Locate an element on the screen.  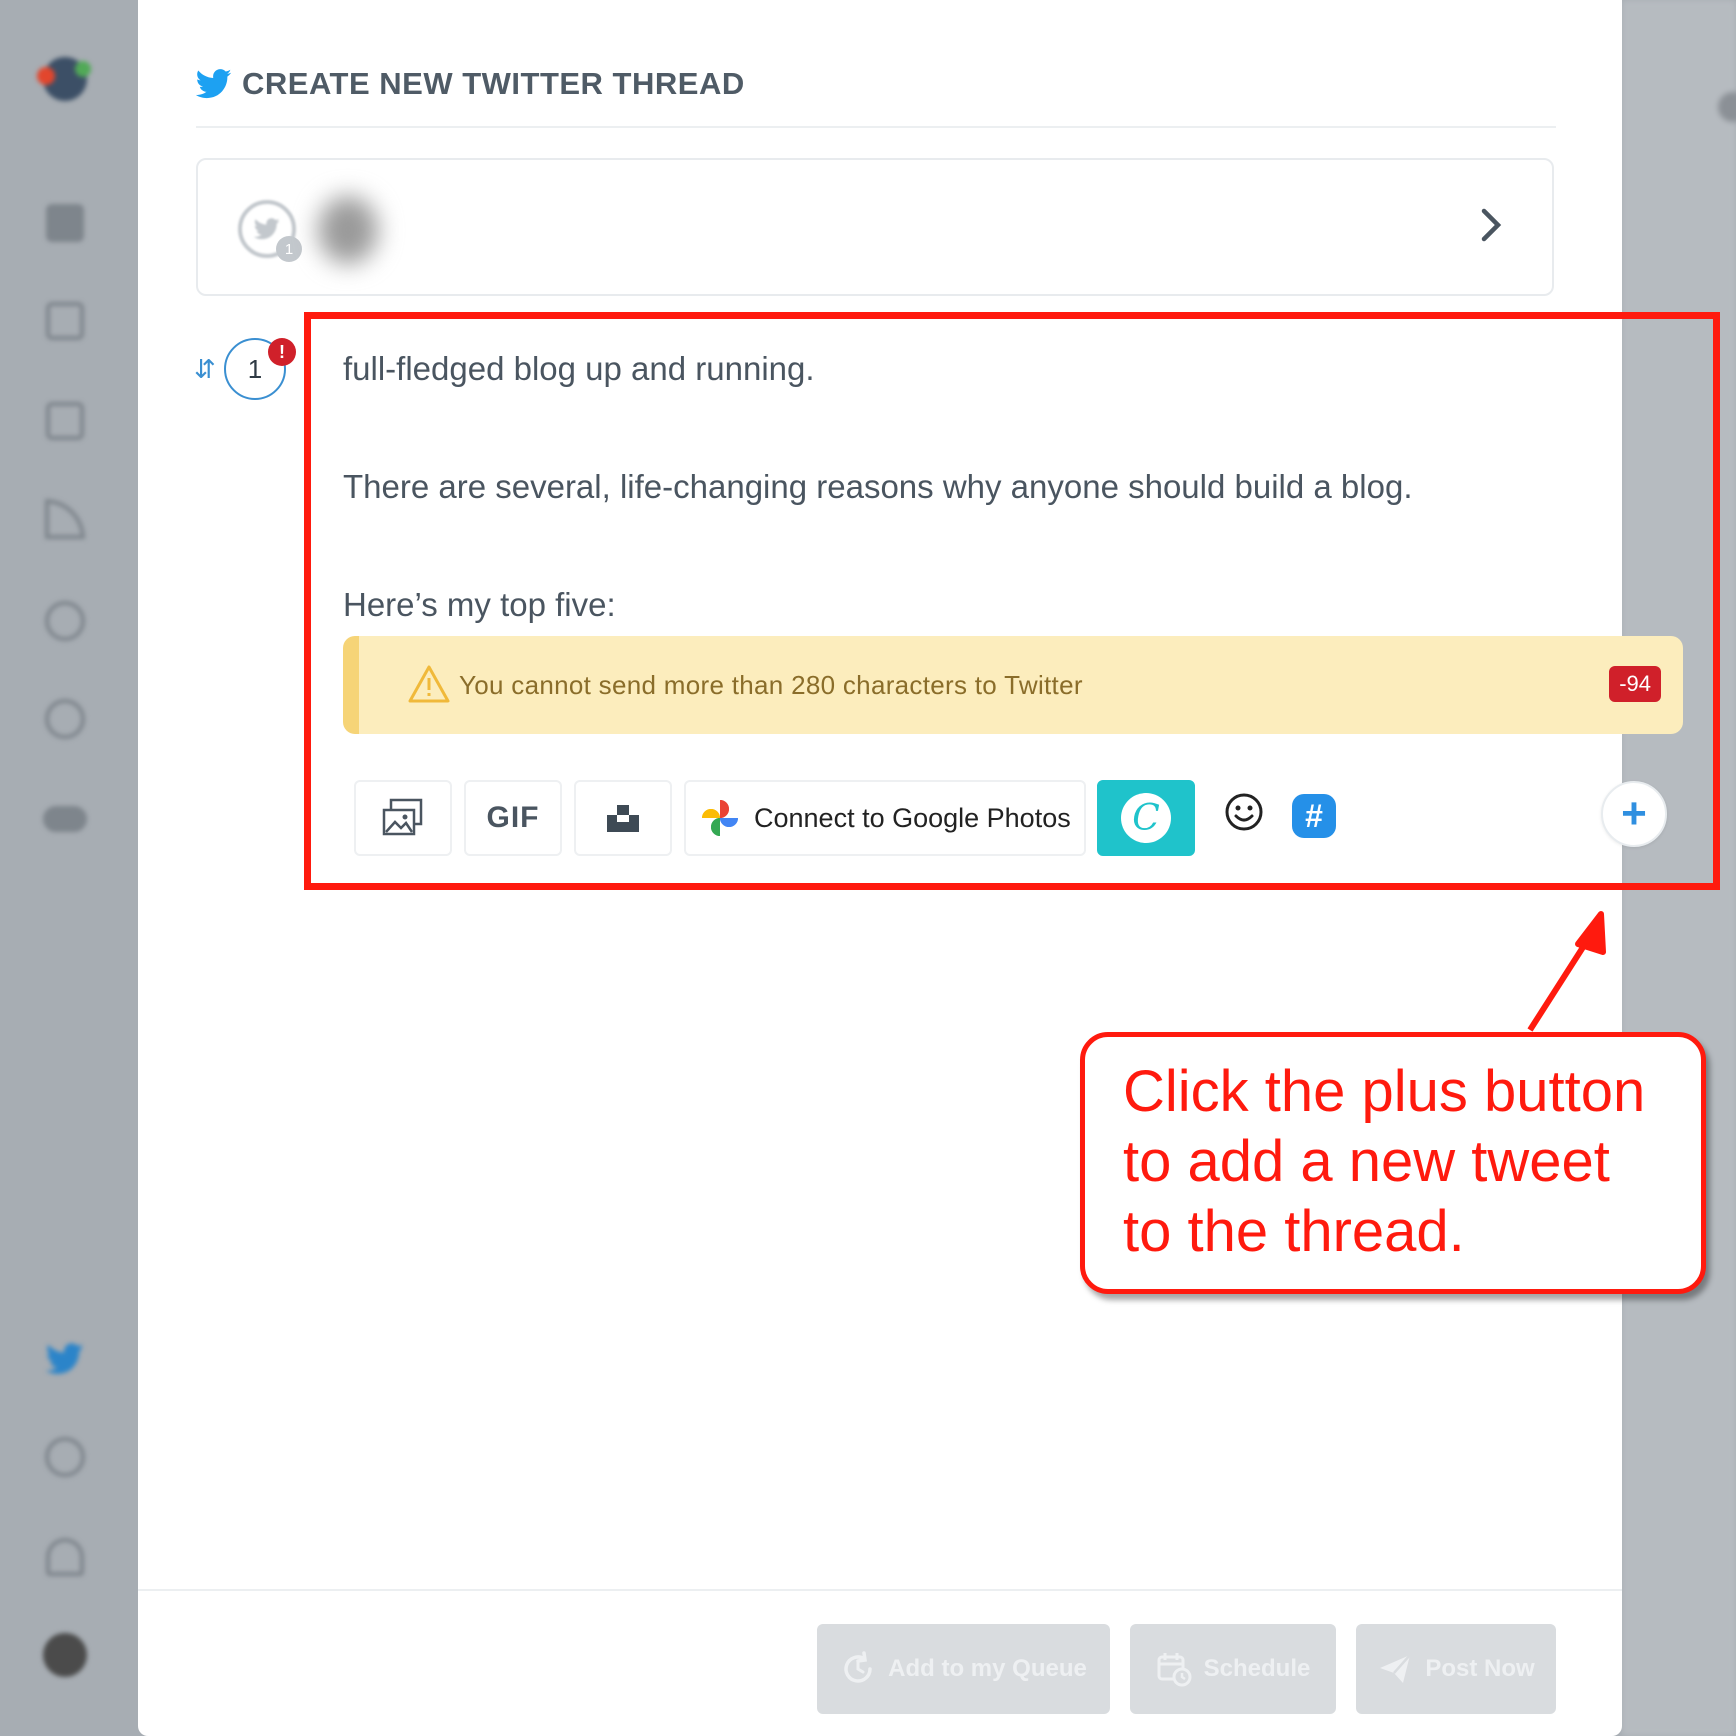
account-avatar is located at coordinates (348, 230).